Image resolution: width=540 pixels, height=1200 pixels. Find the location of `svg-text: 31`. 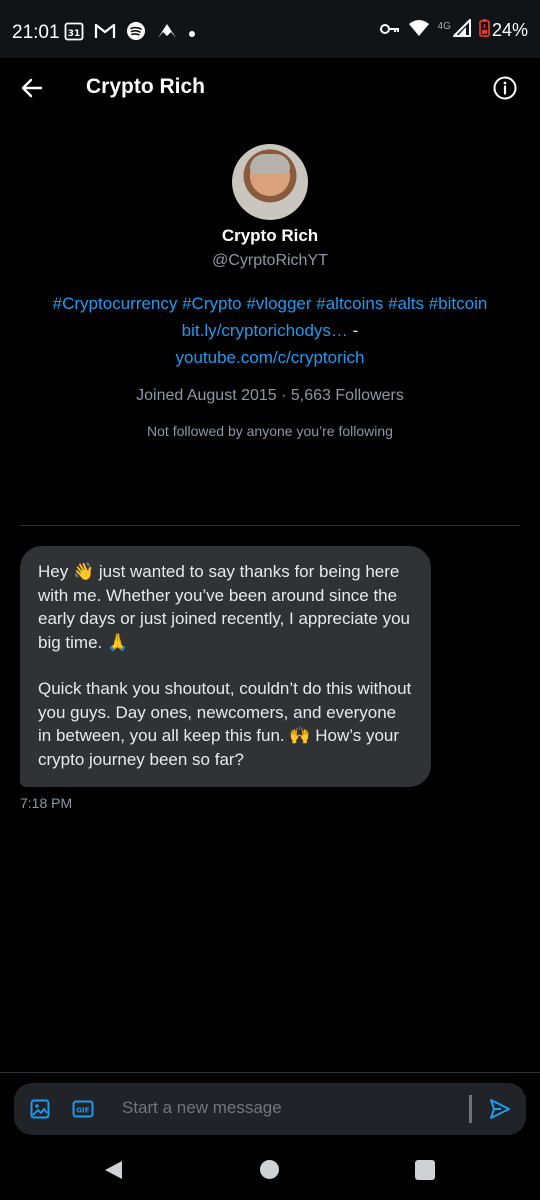

svg-text: 31 is located at coordinates (74, 34).